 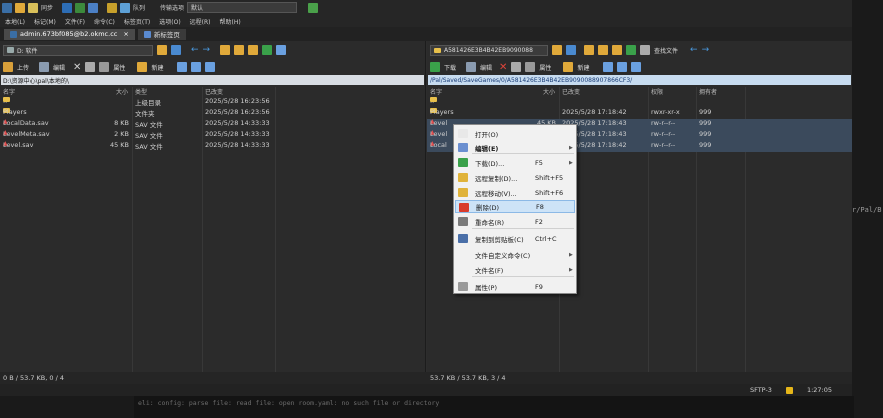 What do you see at coordinates (104, 21) in the screenshot?
I see `menu-item: 命令(C)` at bounding box center [104, 21].